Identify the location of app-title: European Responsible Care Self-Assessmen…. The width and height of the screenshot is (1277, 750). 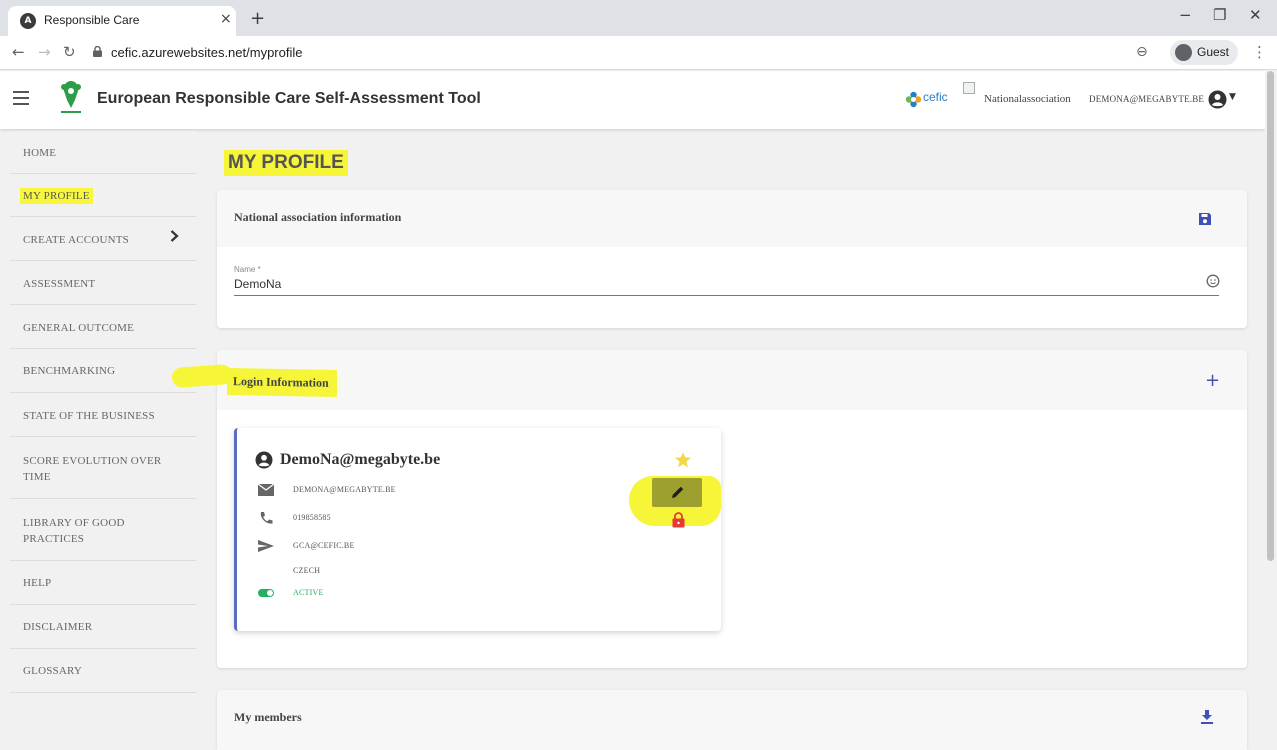
(289, 98).